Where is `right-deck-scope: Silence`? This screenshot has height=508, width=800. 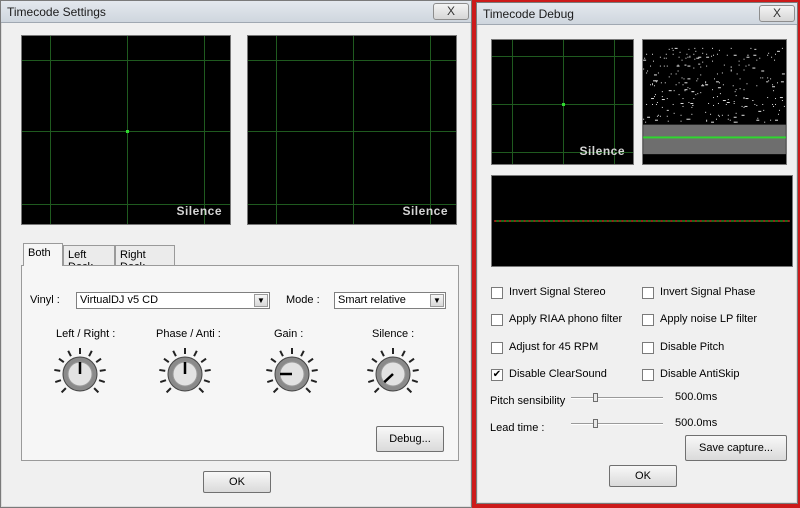
right-deck-scope: Silence is located at coordinates (352, 130).